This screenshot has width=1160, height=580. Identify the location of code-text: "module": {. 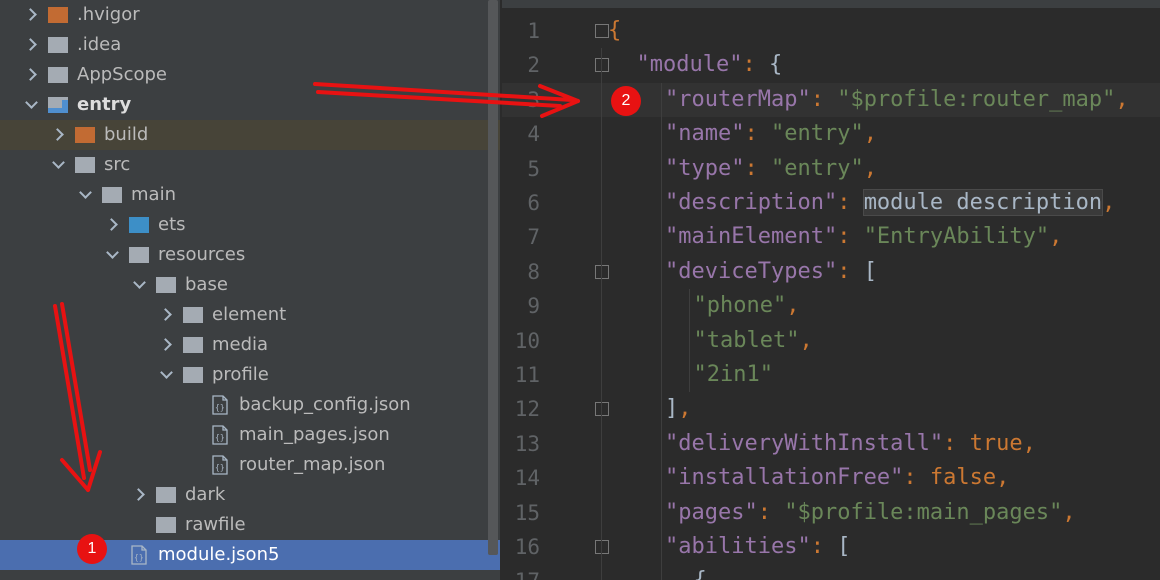
(710, 65).